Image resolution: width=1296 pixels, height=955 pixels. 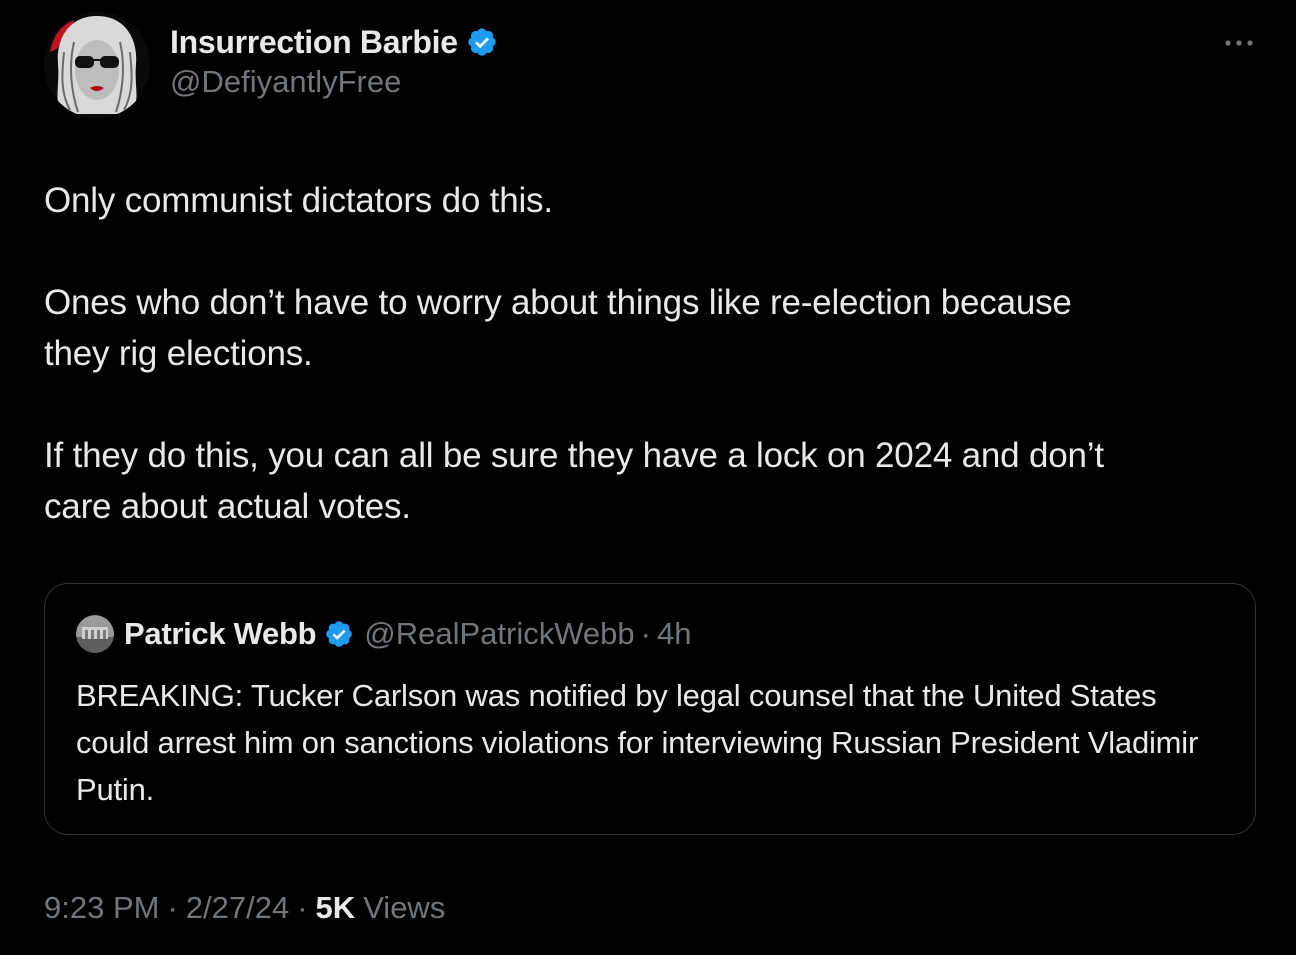 I want to click on quoted-author-avatar, so click(x=95, y=634).